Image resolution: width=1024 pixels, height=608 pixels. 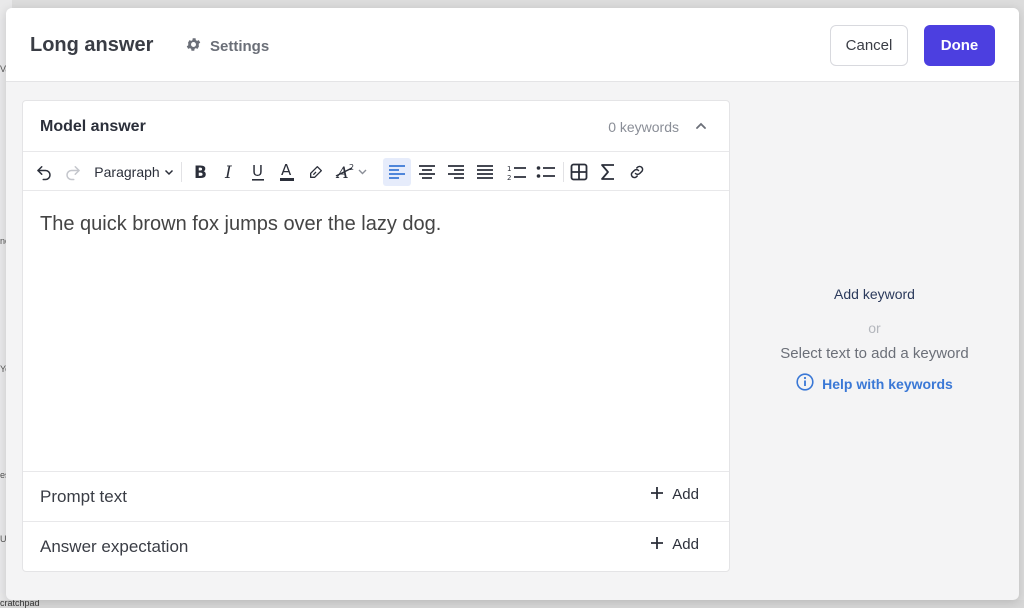 I want to click on info-icon, so click(x=805, y=383).